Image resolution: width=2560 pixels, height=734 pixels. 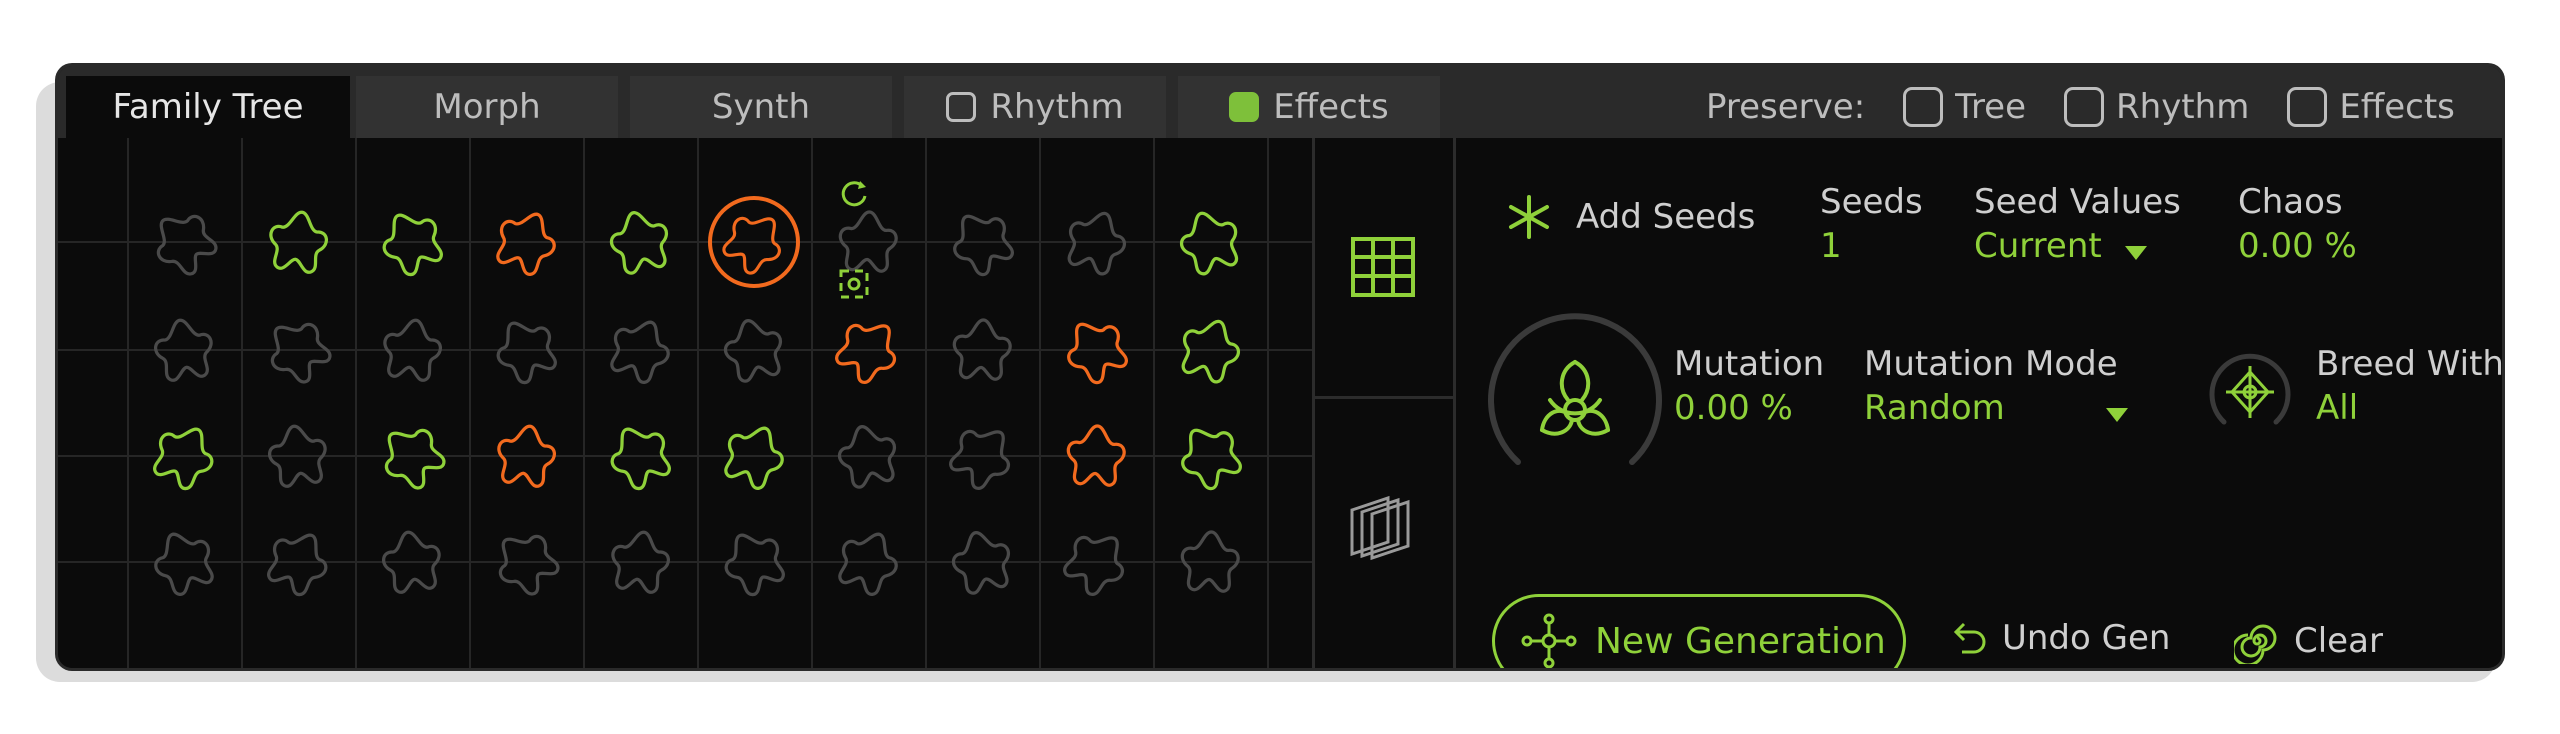 I want to click on mutation-mode-label: Mutation Mode, so click(x=1991, y=364).